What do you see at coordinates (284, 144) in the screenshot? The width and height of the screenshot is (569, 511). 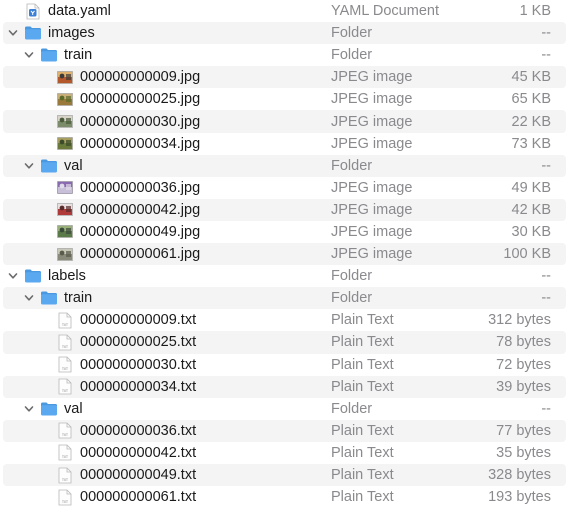 I see `file-row: 000000000034.jpg JPEG image 73 KB` at bounding box center [284, 144].